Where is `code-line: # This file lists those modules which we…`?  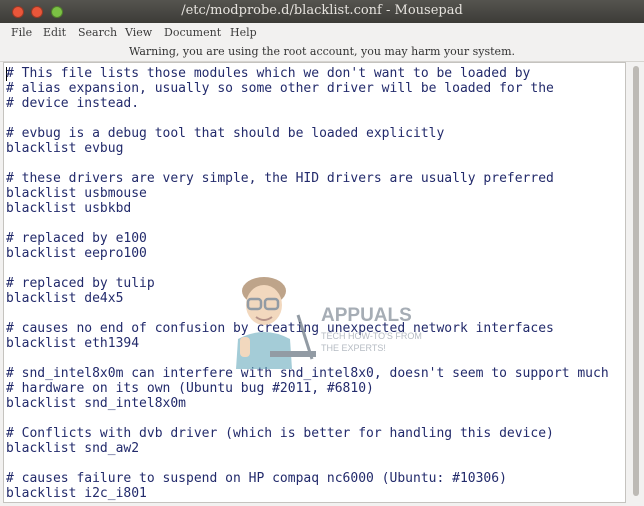
code-line: # This file lists those modules which we… is located at coordinates (307, 73).